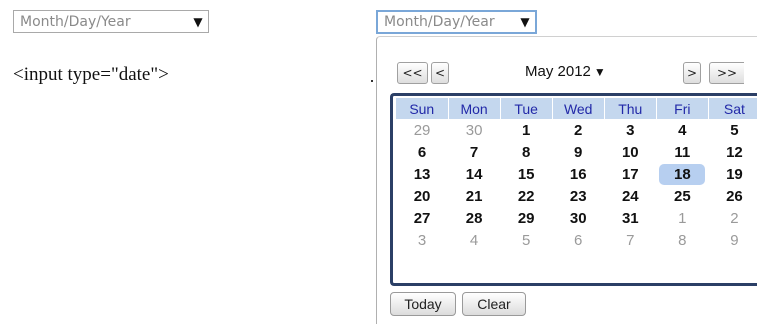 The width and height of the screenshot is (757, 324). I want to click on calendar-week-row: 20 21 22 23 24 25 26, so click(576, 196).